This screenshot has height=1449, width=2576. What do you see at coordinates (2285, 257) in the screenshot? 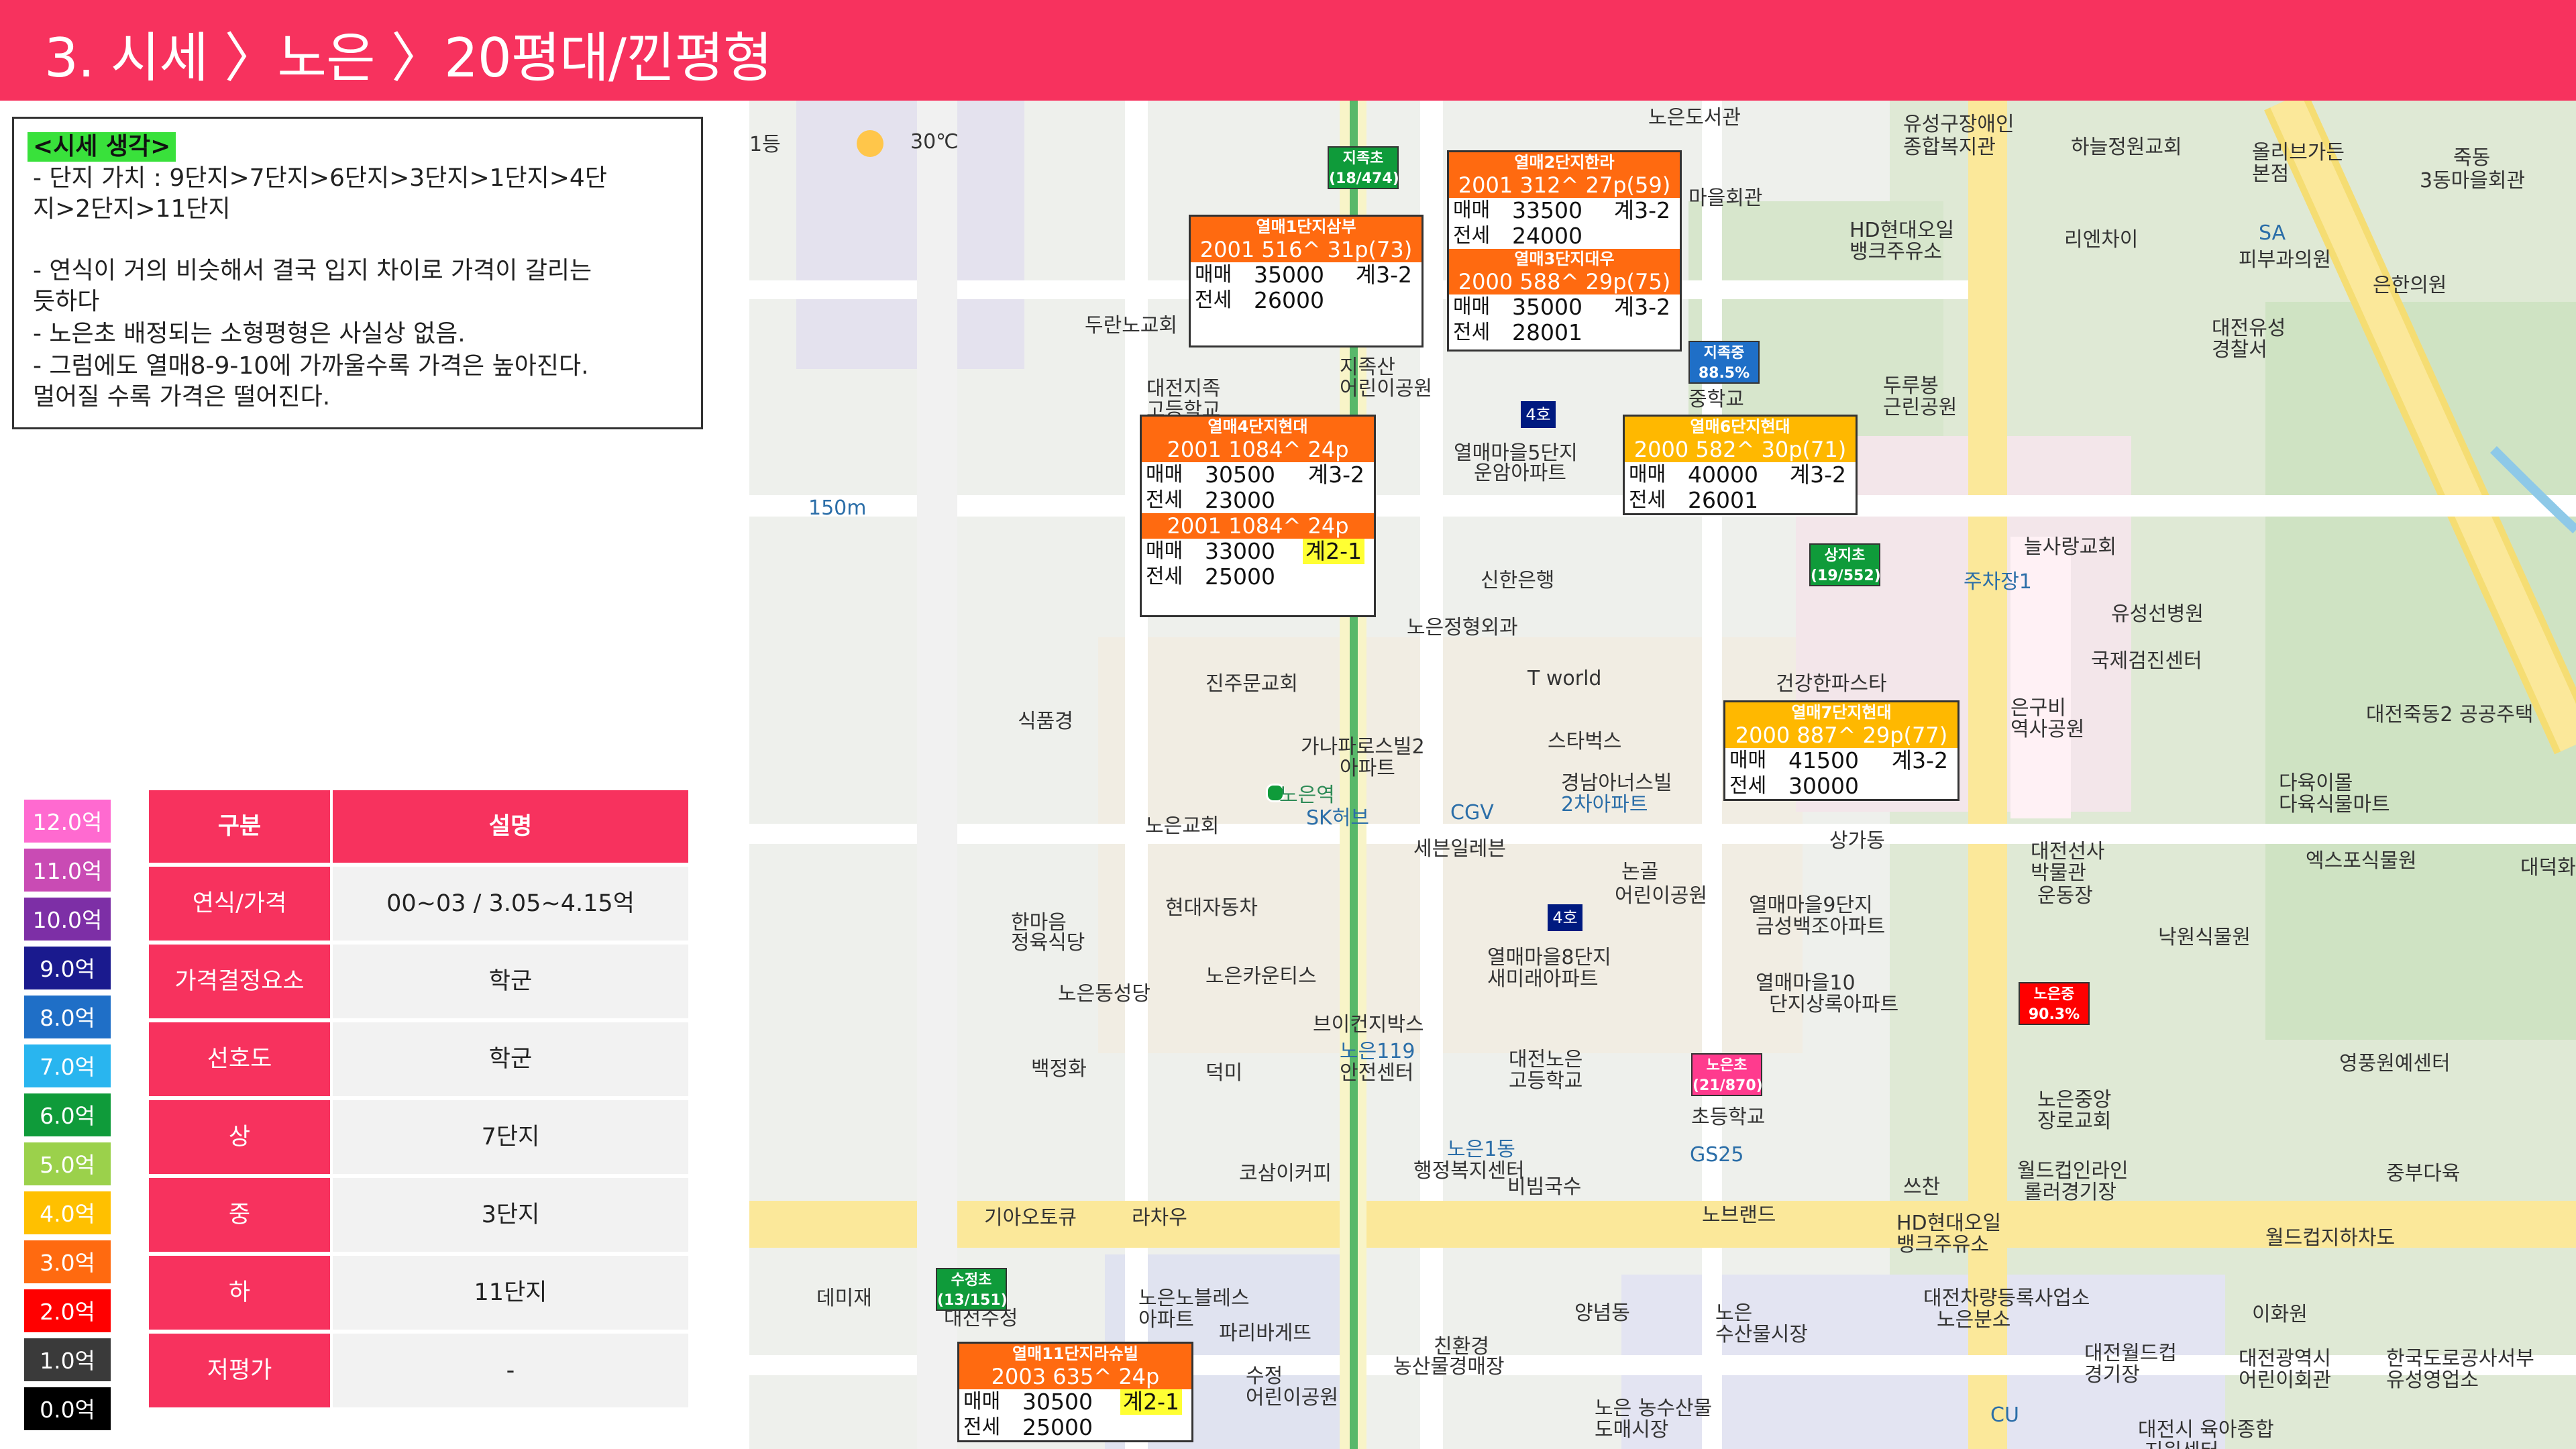
I see `map-label: 피부과의원` at bounding box center [2285, 257].